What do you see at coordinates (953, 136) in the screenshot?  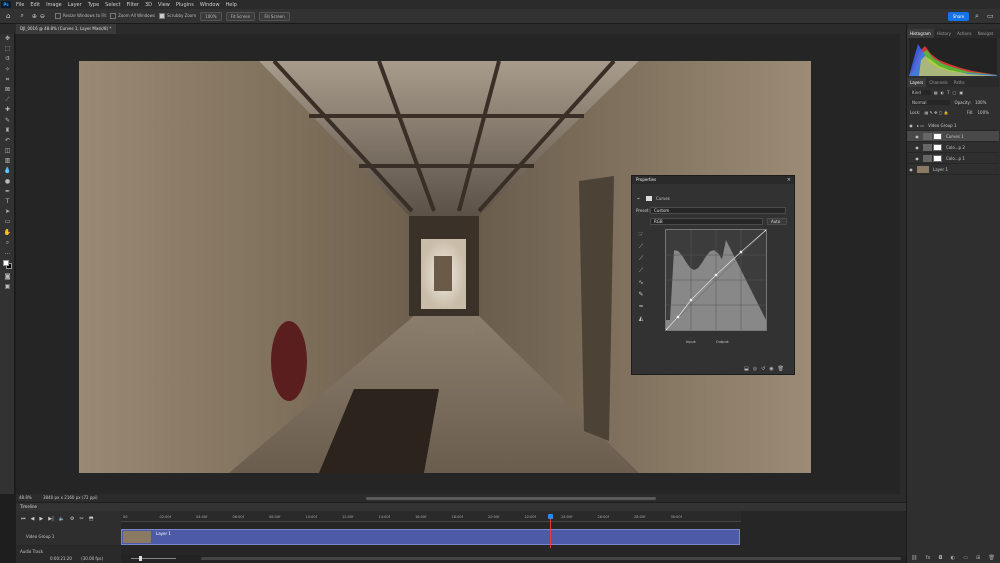 I see `layer-row: ◉ Curves 1` at bounding box center [953, 136].